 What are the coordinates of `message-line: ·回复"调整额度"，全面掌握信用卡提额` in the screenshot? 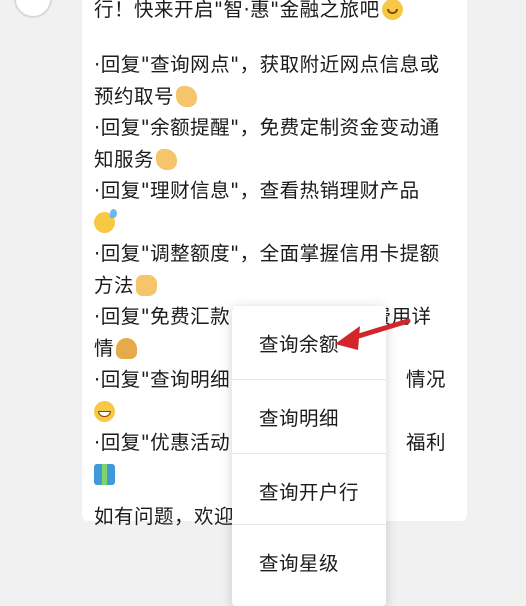 It's located at (267, 253).